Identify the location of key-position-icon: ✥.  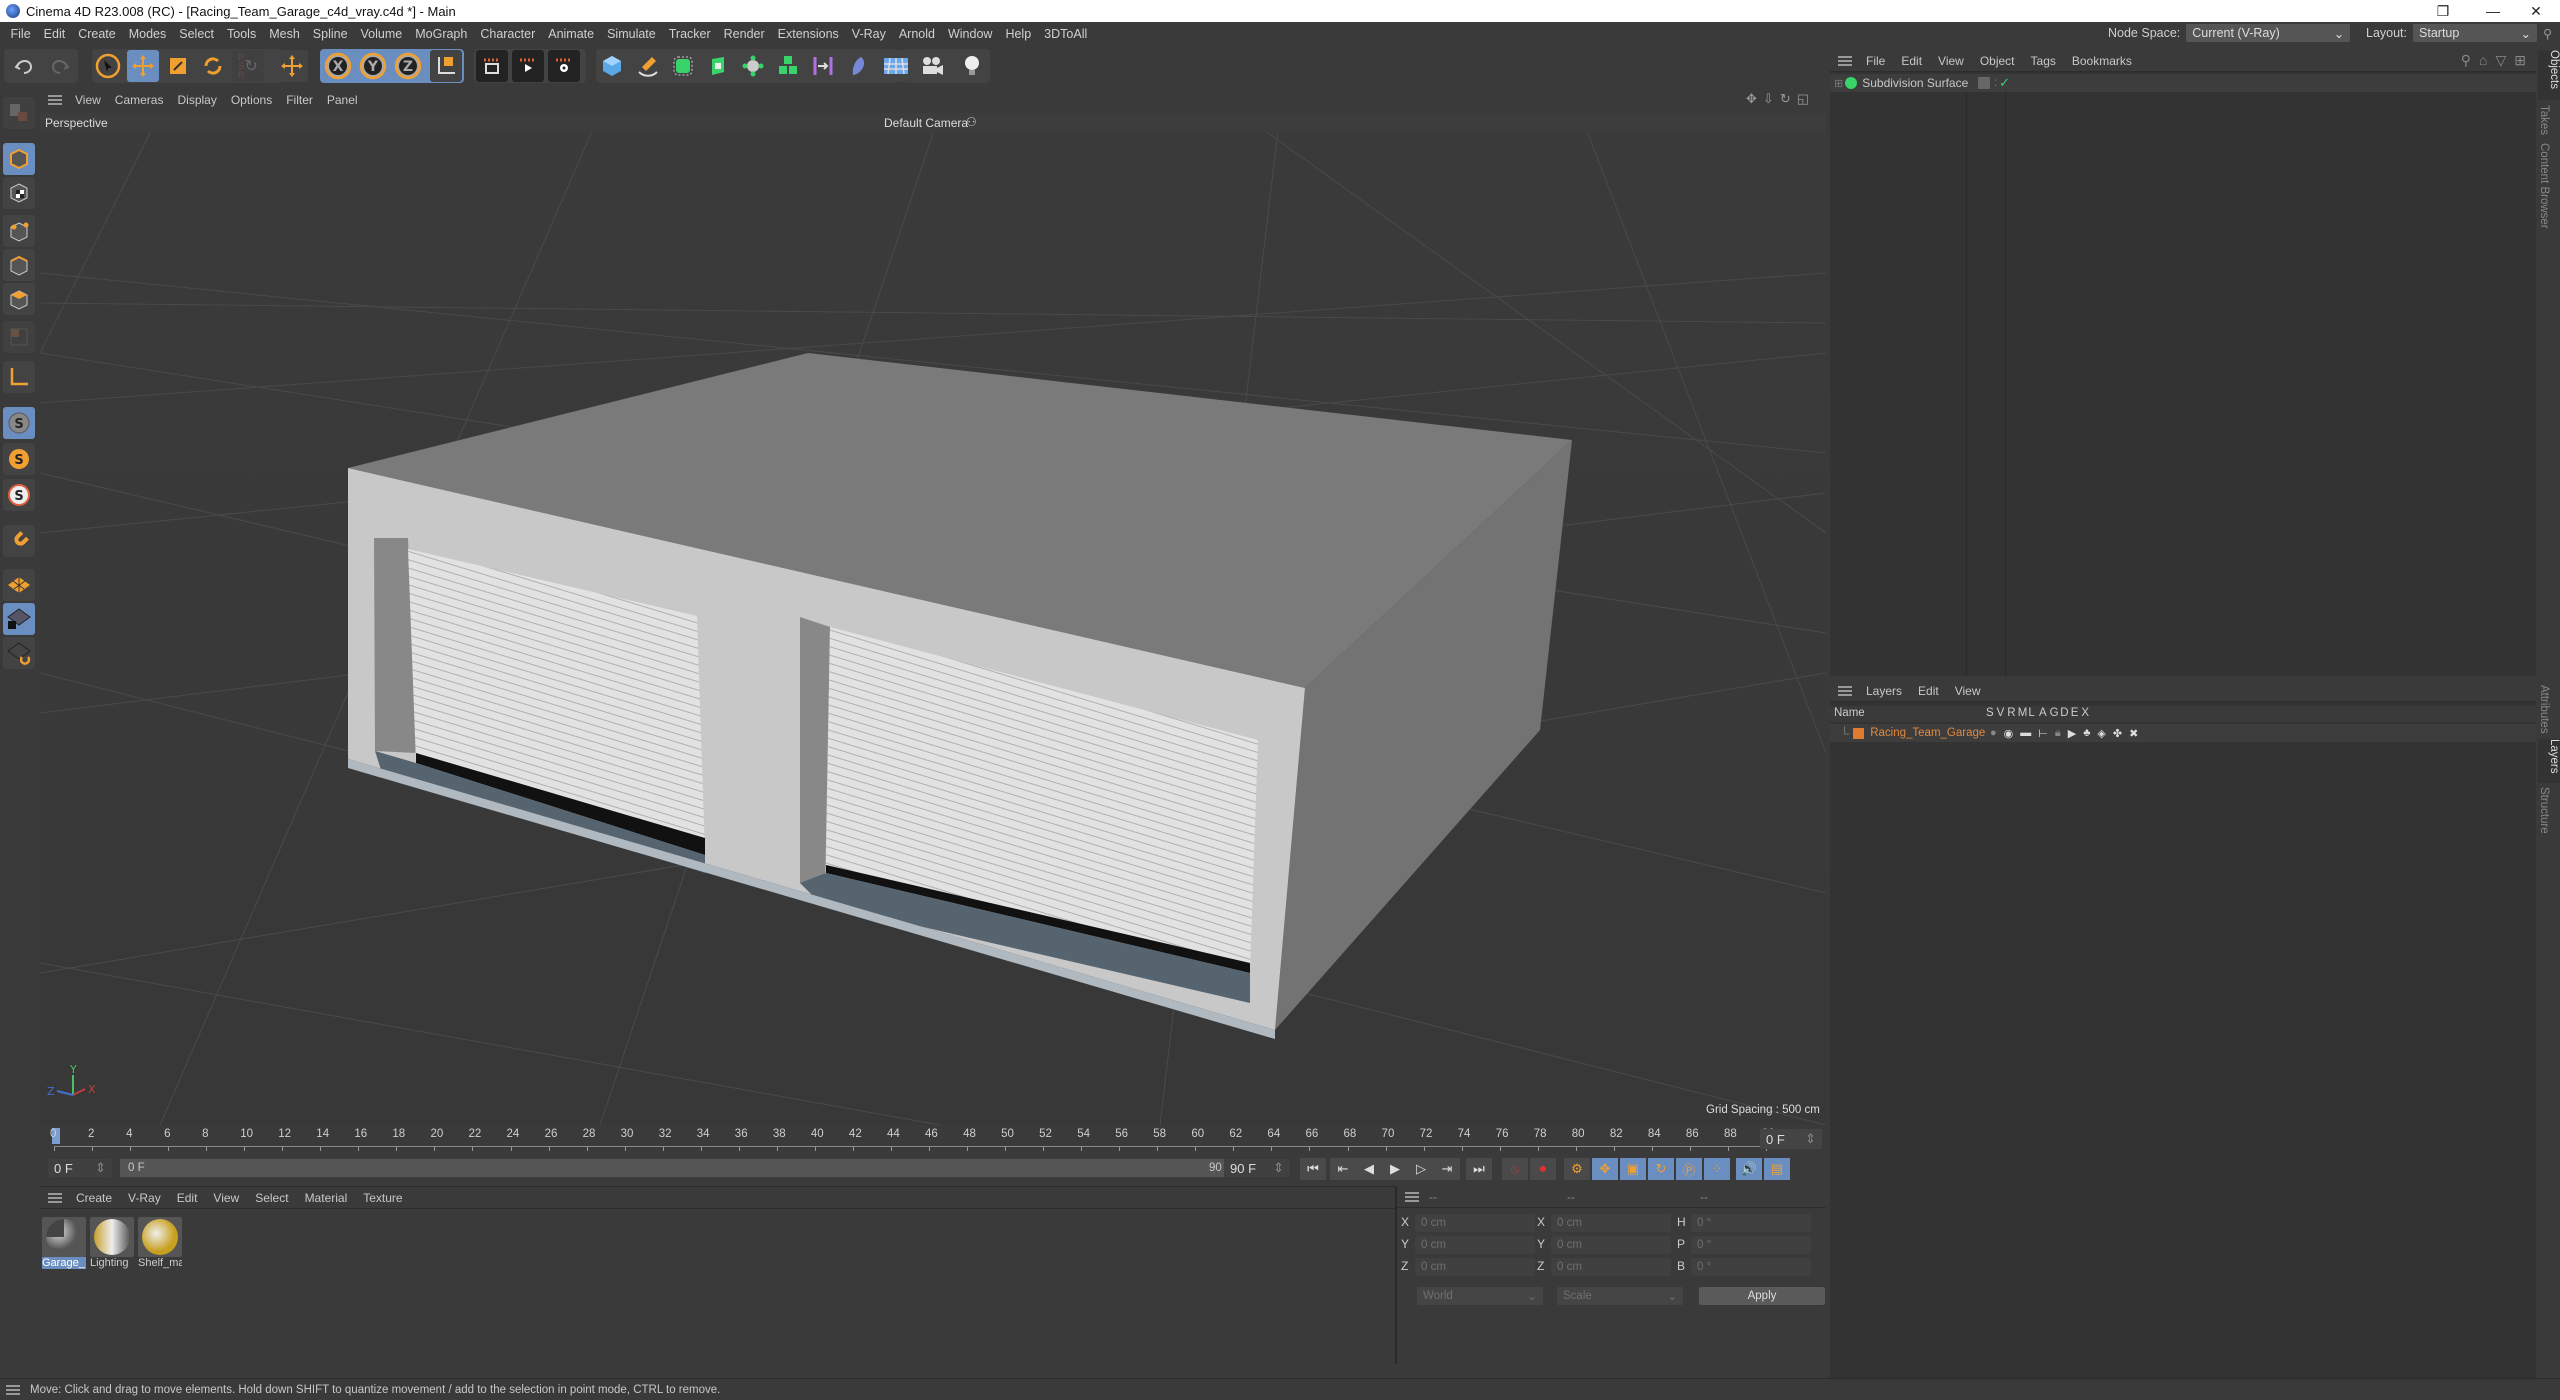
(1605, 1169).